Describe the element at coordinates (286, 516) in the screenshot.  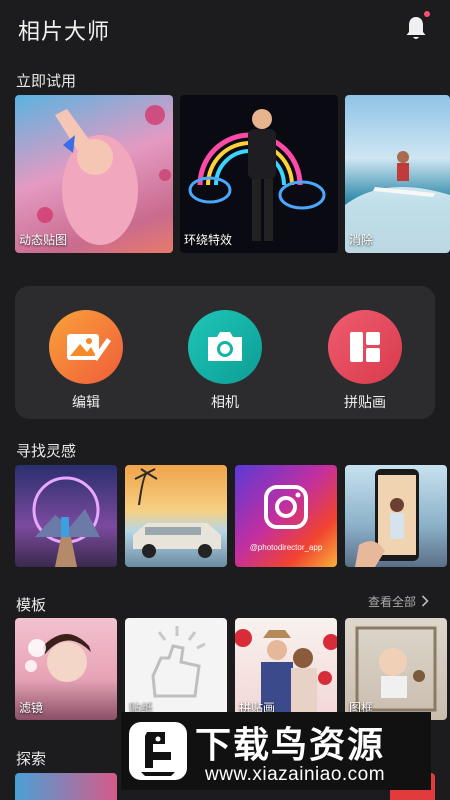
I see `inspiration-card-instagram: @photodirector_app` at that location.